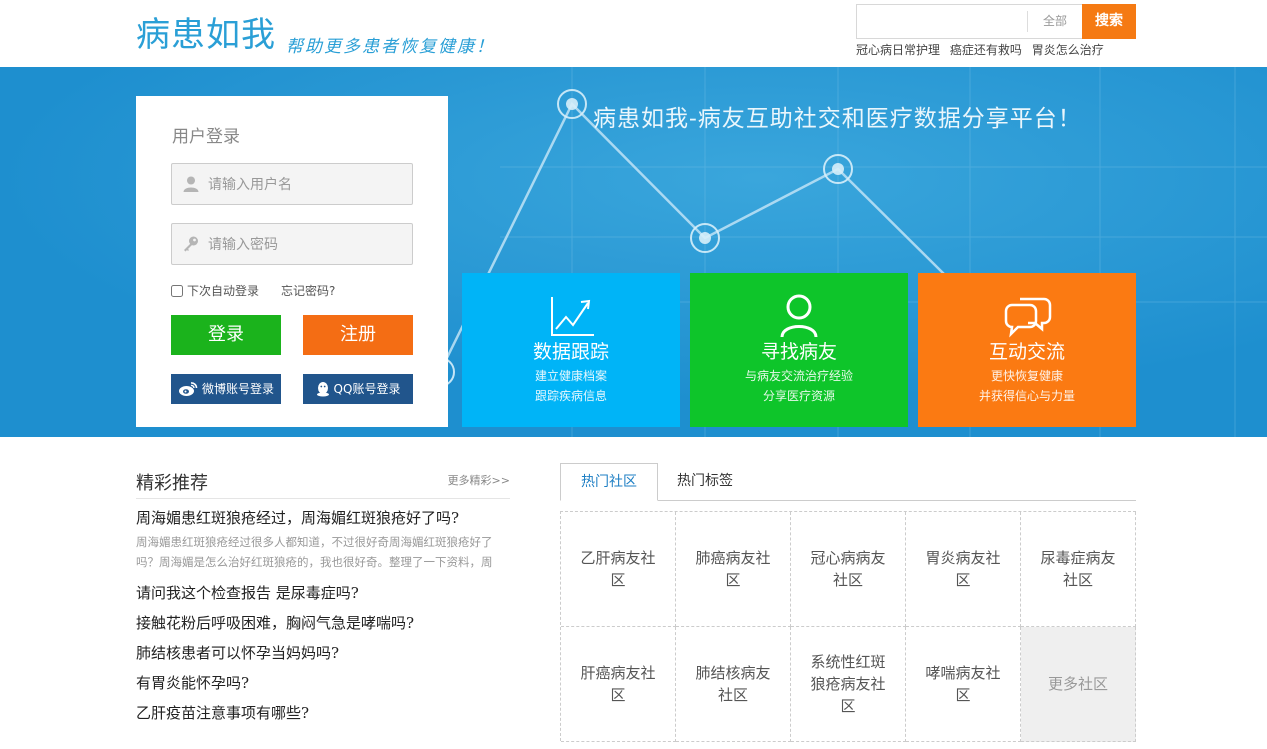 The height and width of the screenshot is (749, 1267). I want to click on password-field, so click(292, 244).